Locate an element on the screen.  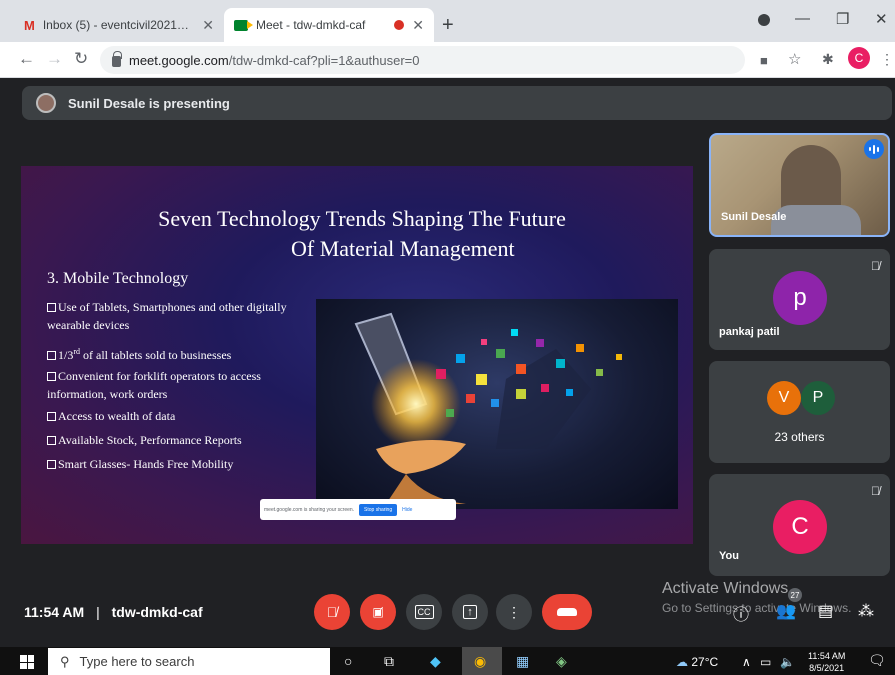
slide-title-line2: Of Material Management is located at coordinates (403, 248).